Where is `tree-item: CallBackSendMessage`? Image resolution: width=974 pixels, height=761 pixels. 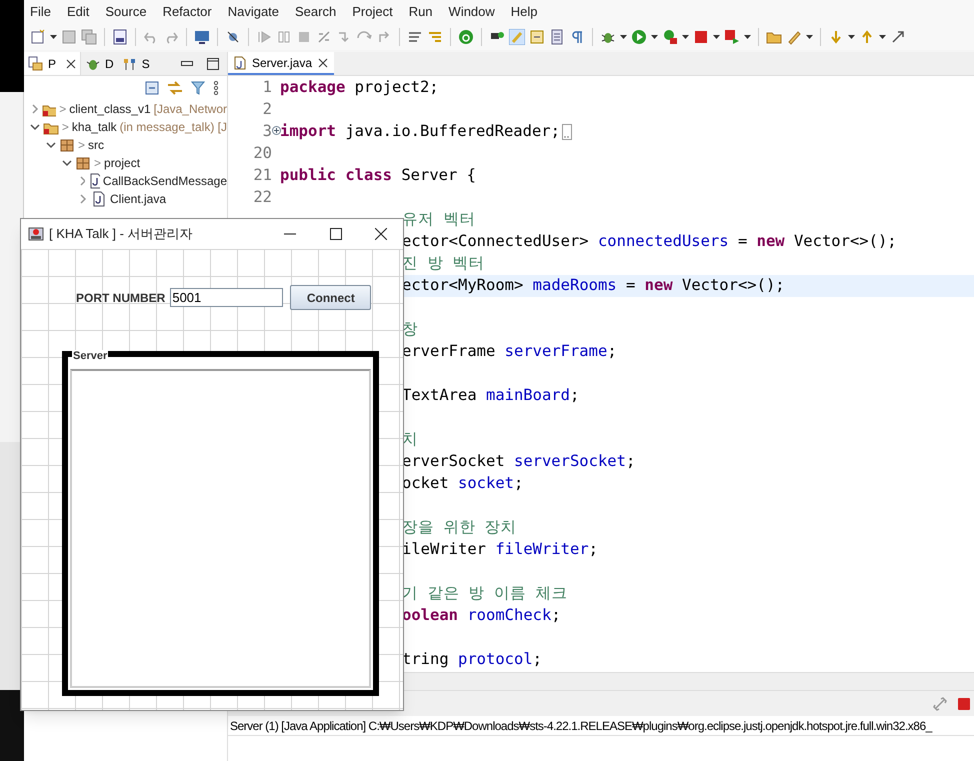 tree-item: CallBackSendMessage is located at coordinates (164, 181).